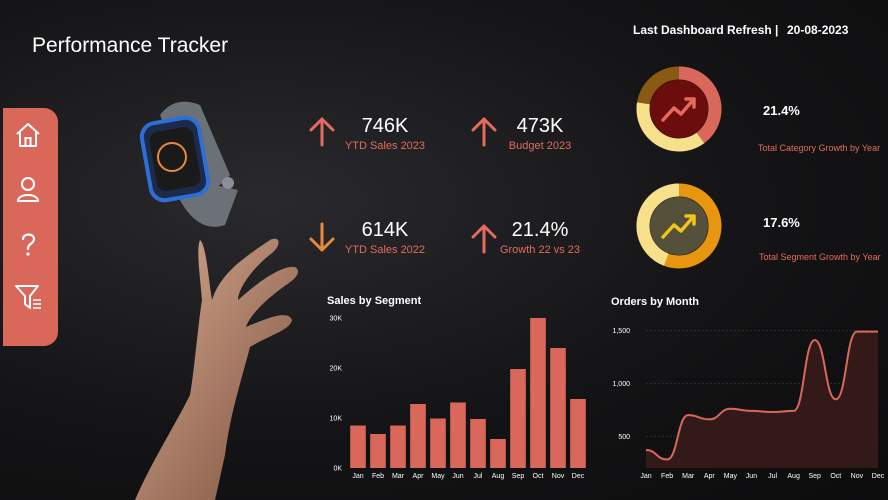 This screenshot has height=500, width=888. Describe the element at coordinates (336, 419) in the screenshot. I see `y-tick-label: 10K` at that location.